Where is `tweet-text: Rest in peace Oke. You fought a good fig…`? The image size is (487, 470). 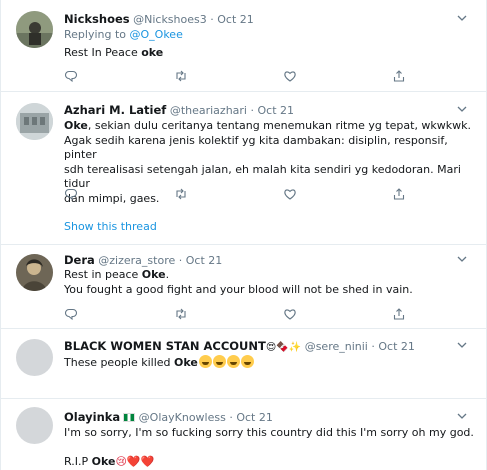 tweet-text: Rest in peace Oke. You fought a good fig… is located at coordinates (269, 282).